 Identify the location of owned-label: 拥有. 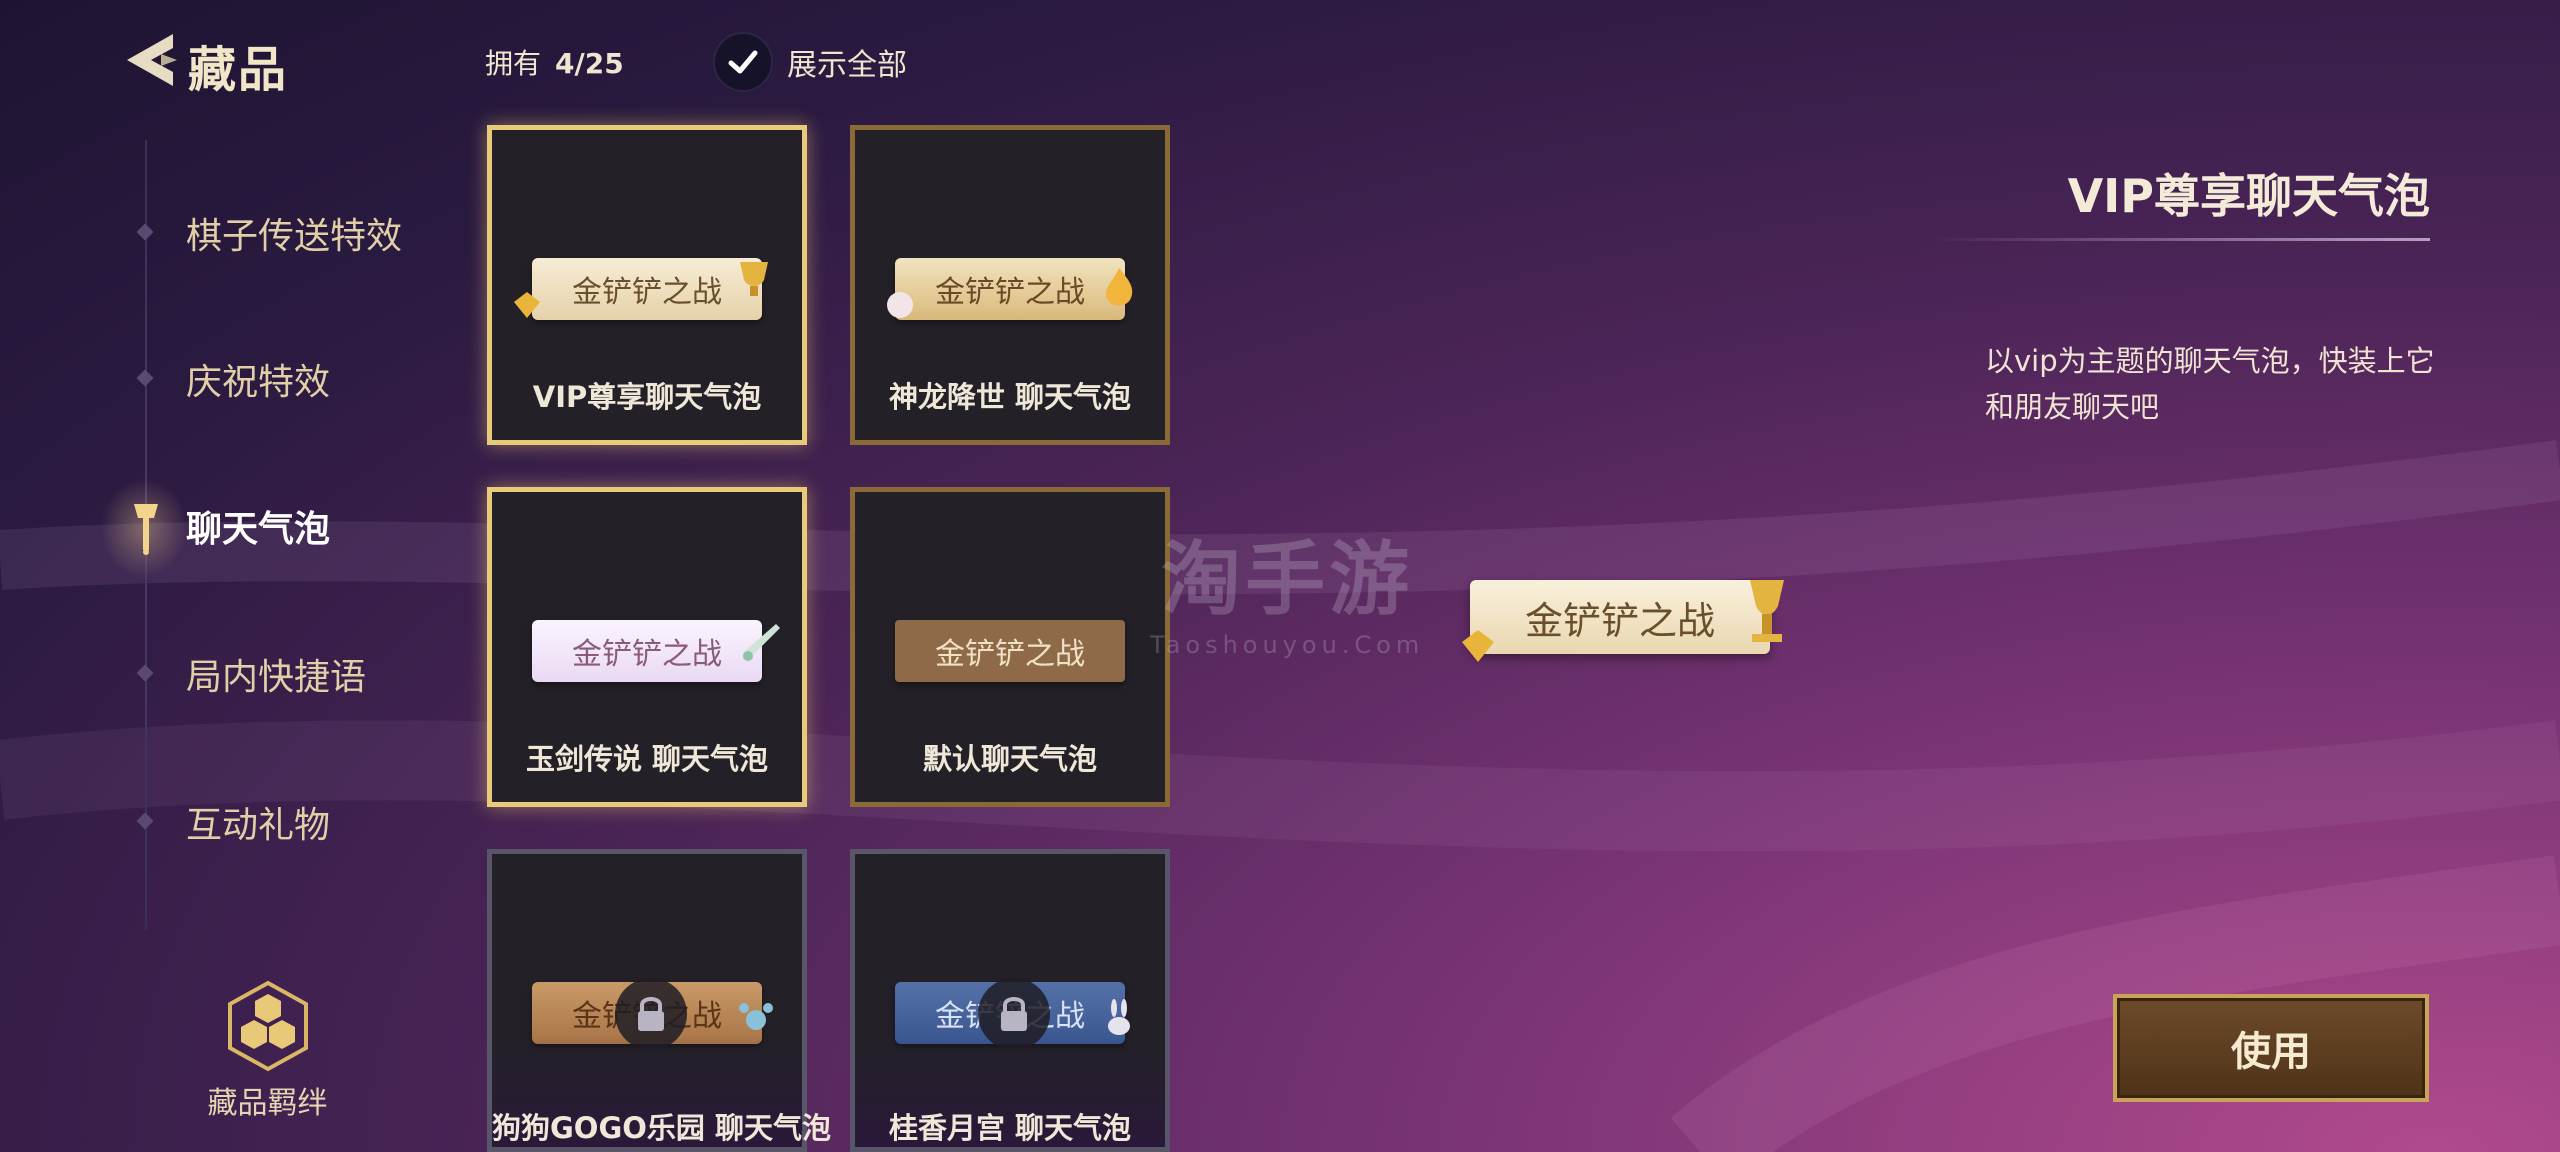
(513, 63).